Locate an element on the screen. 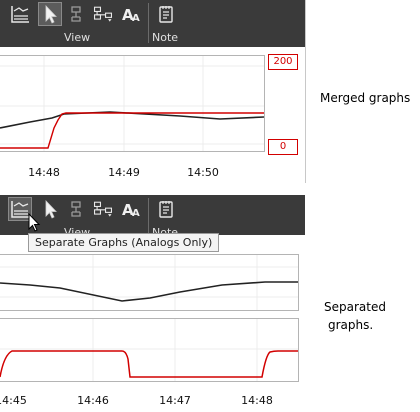  digital-plot-svg is located at coordinates (149, 350).